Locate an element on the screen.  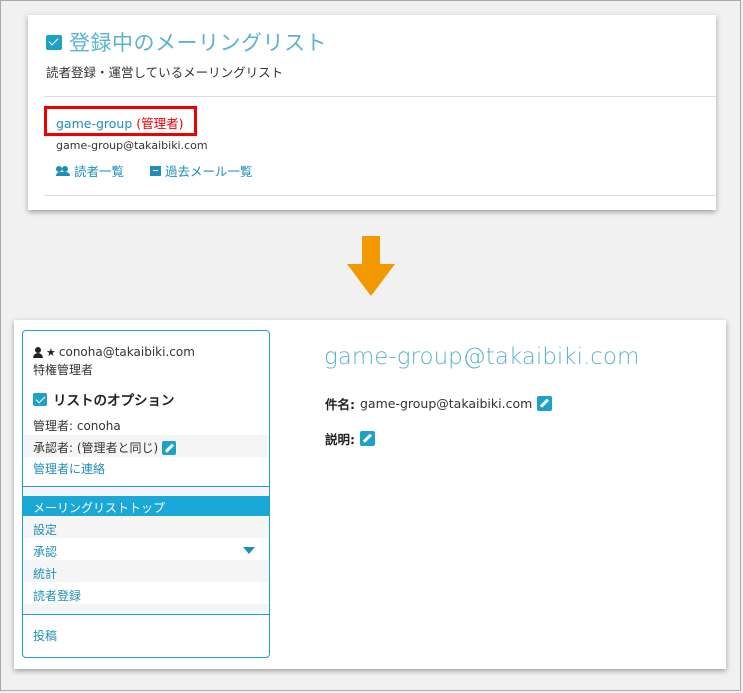
options-title-text: リストのオプション is located at coordinates (114, 401).